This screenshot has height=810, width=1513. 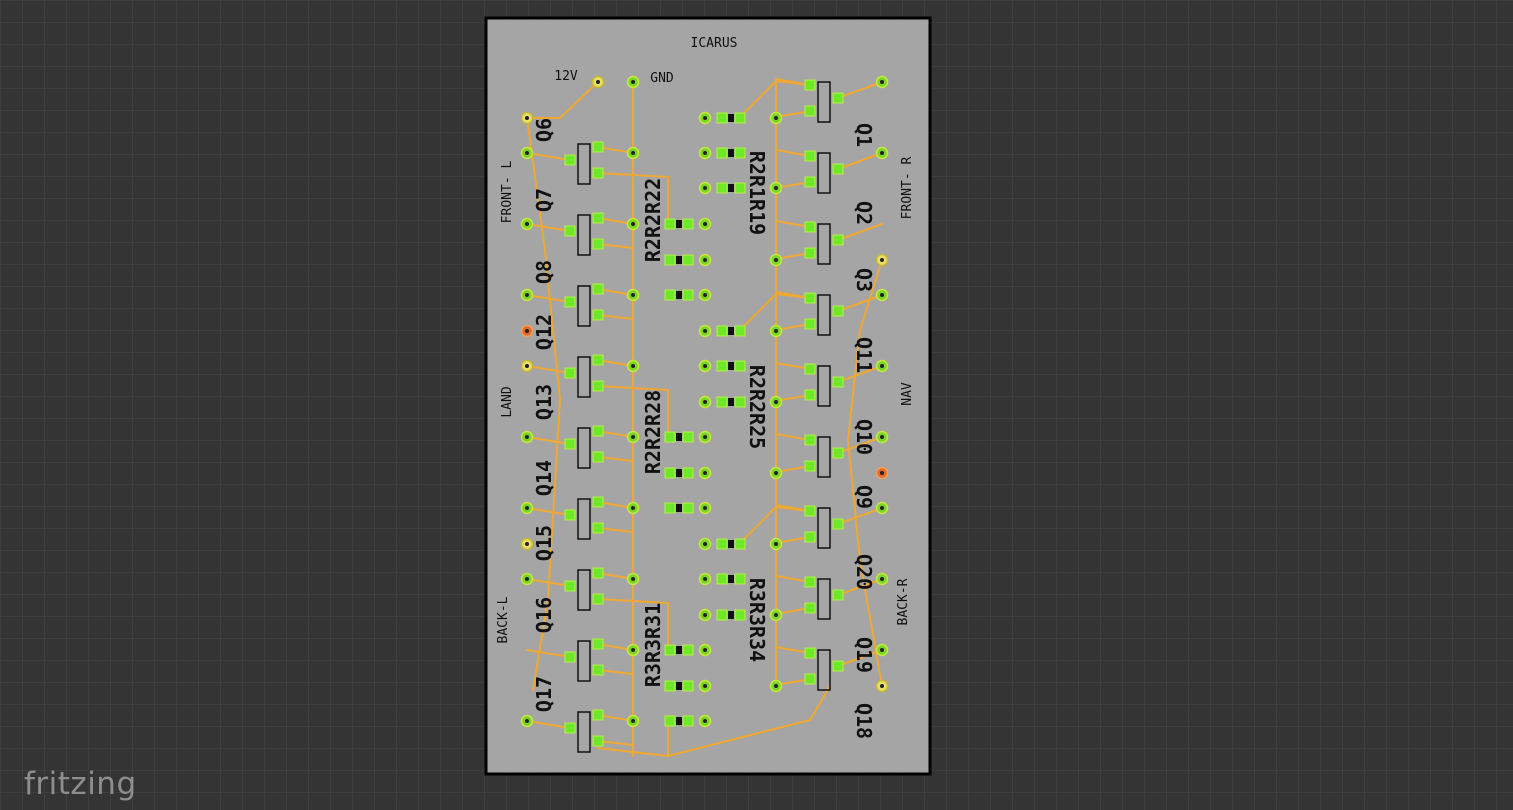 What do you see at coordinates (864, 572) in the screenshot?
I see `transistor-label: Q20` at bounding box center [864, 572].